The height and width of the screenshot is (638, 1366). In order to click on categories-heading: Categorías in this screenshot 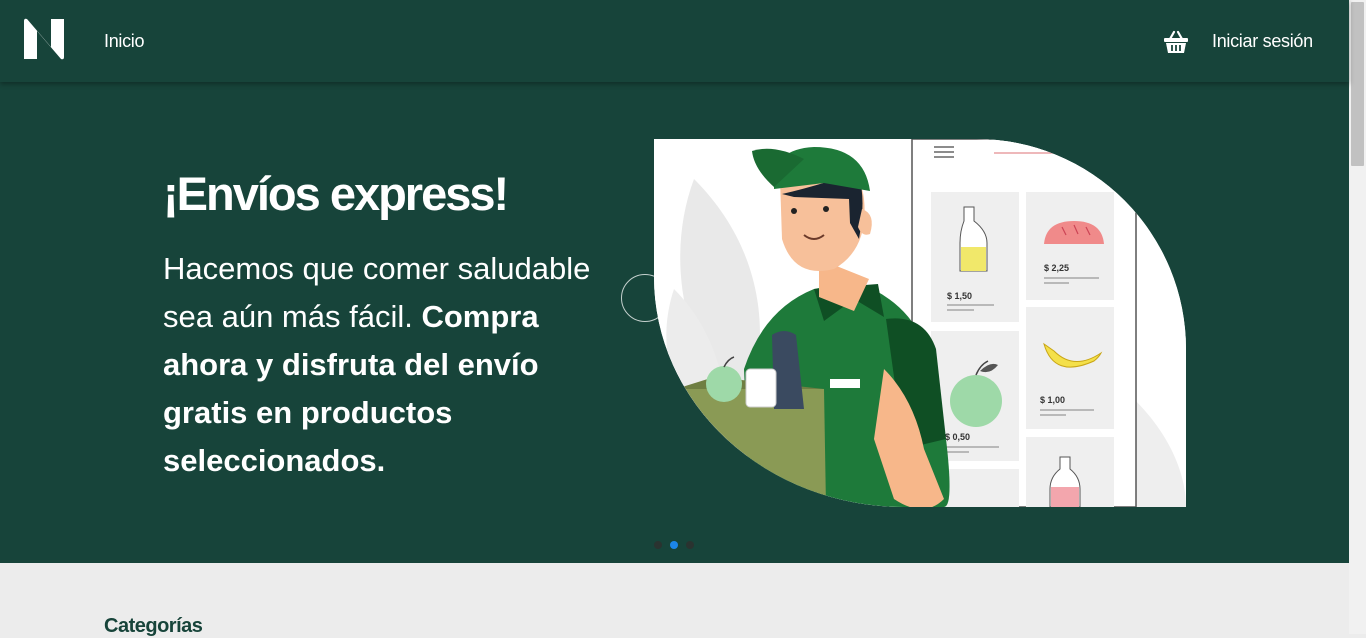, I will do `click(153, 626)`.